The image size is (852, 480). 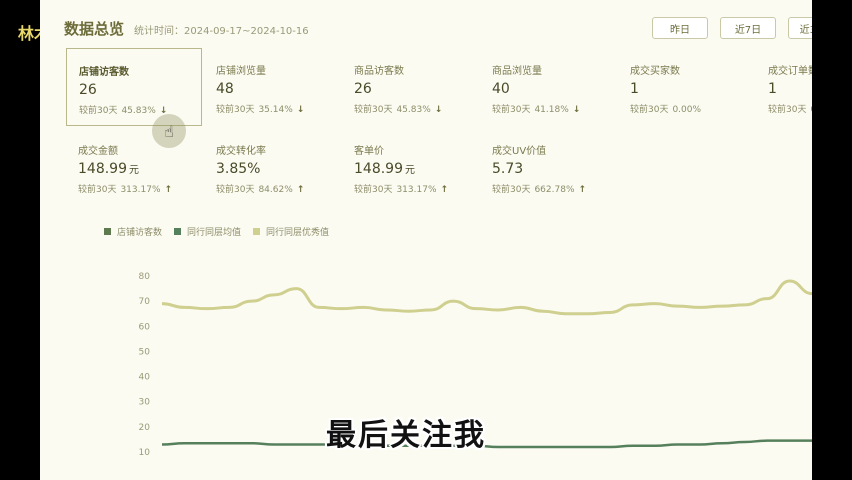 What do you see at coordinates (145, 352) in the screenshot?
I see `y-tick-label: 50` at bounding box center [145, 352].